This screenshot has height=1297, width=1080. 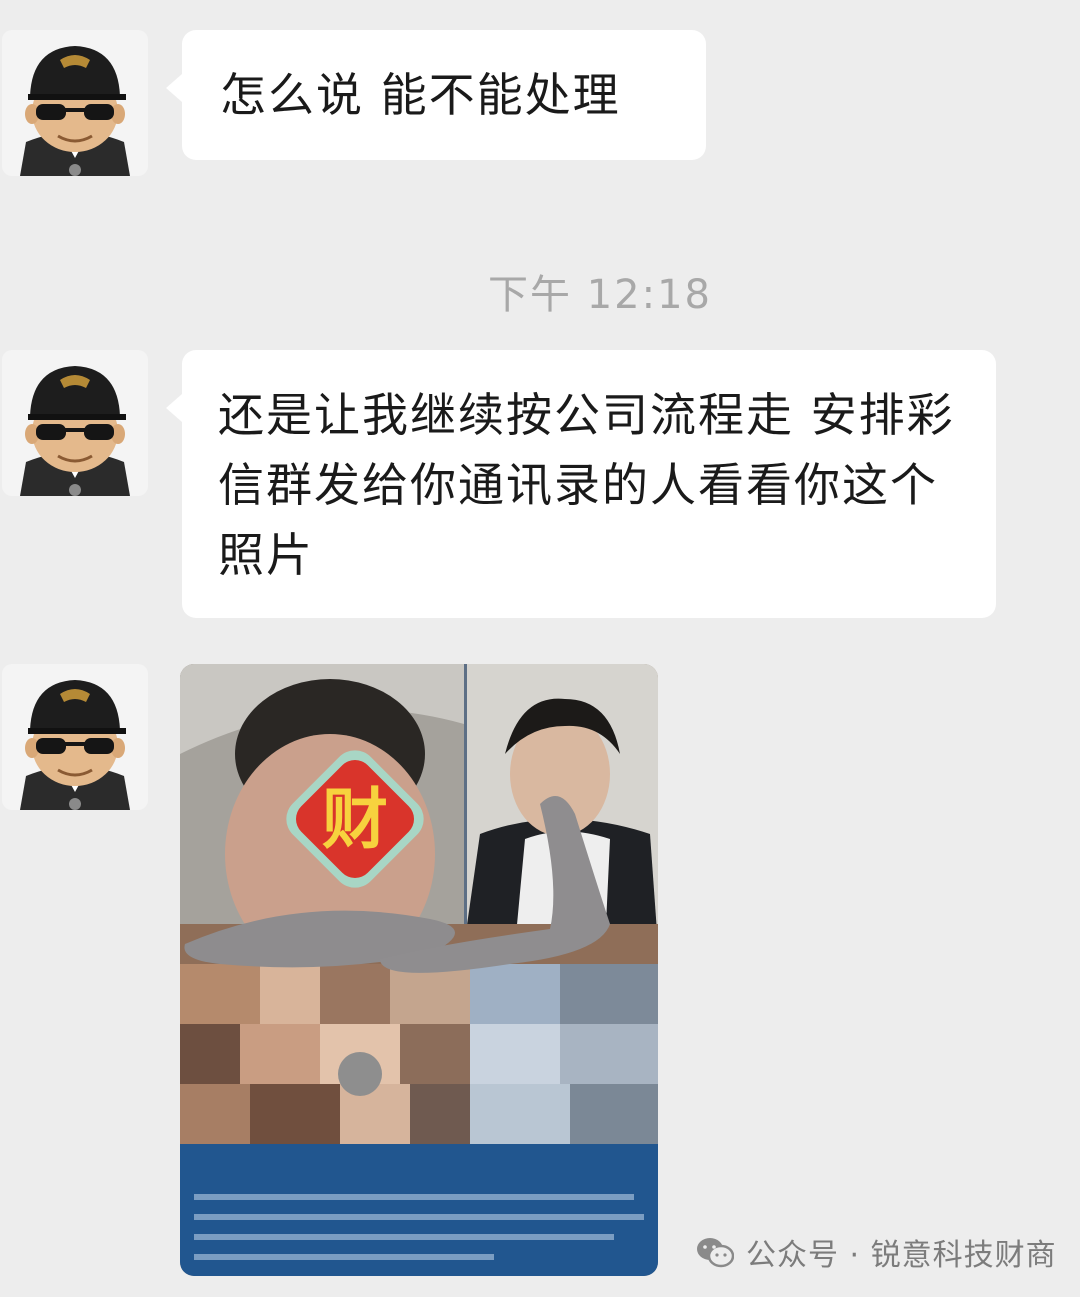 I want to click on badge-character: 财, so click(x=355, y=819).